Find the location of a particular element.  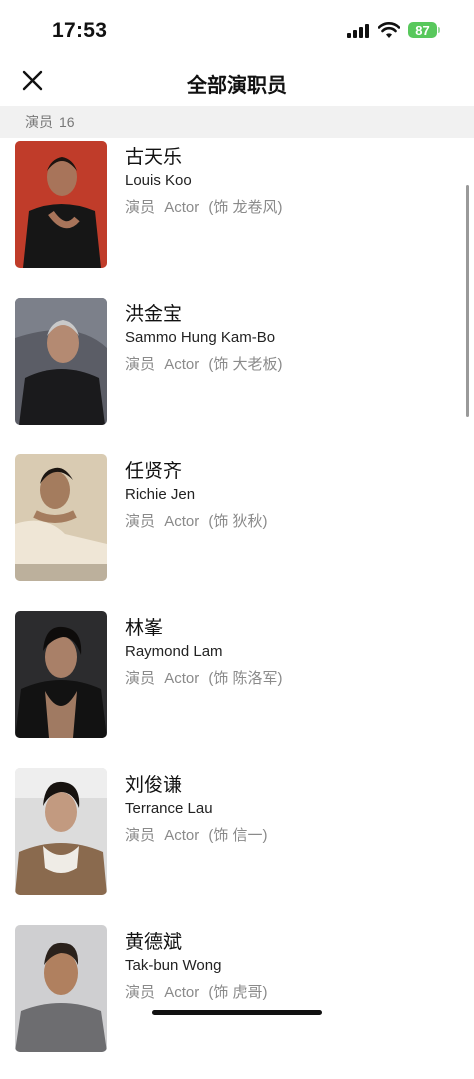

actor-name-cn: 黄德斌 is located at coordinates (154, 942).